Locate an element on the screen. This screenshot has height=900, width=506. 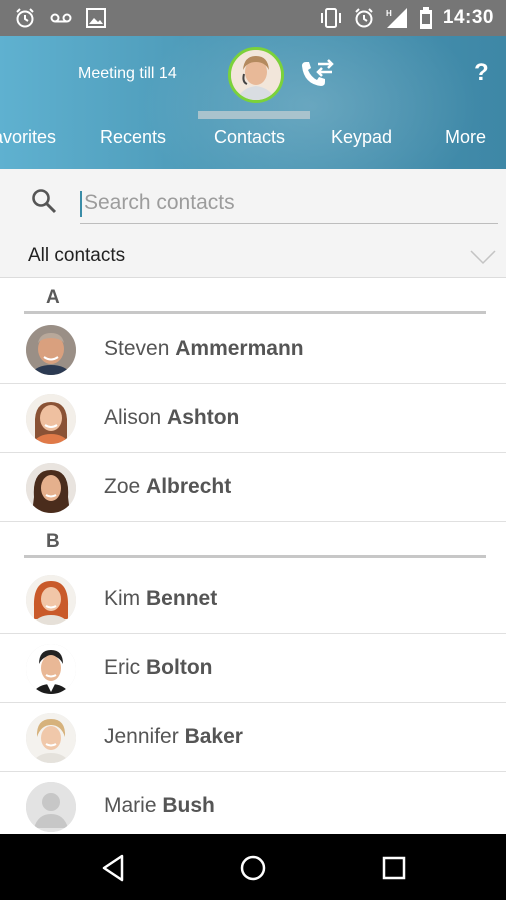
image-icon is located at coordinates (96, 18).